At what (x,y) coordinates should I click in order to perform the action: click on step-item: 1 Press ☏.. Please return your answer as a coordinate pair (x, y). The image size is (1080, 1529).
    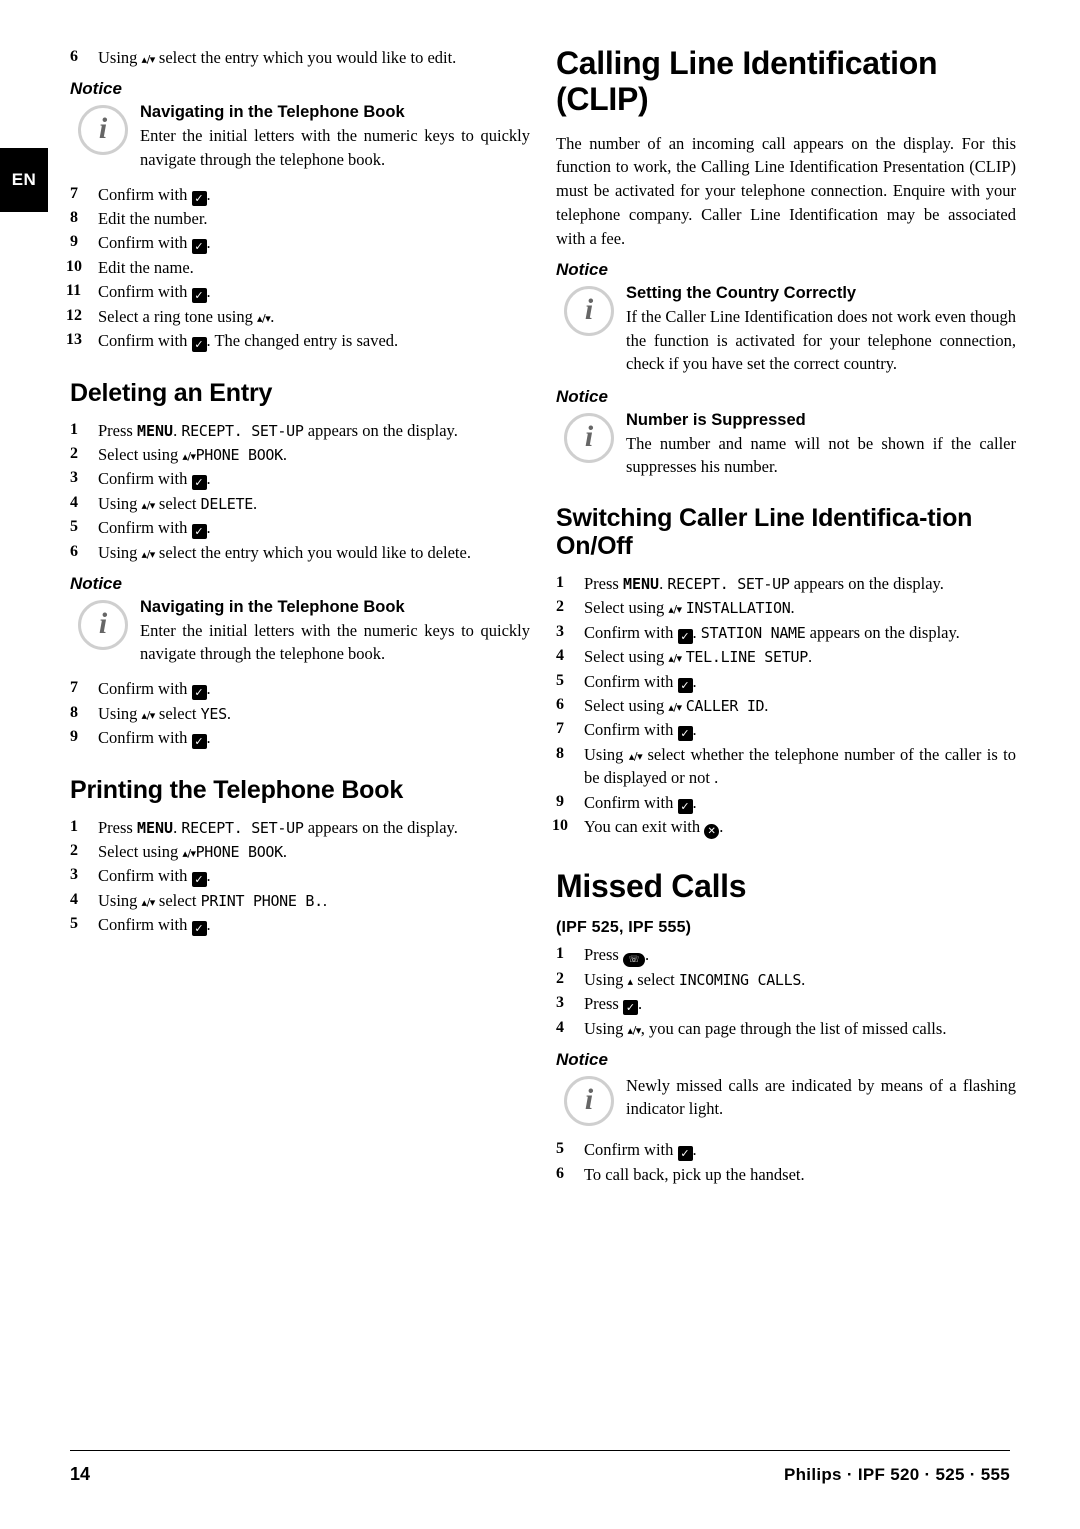
    Looking at the image, I should click on (786, 955).